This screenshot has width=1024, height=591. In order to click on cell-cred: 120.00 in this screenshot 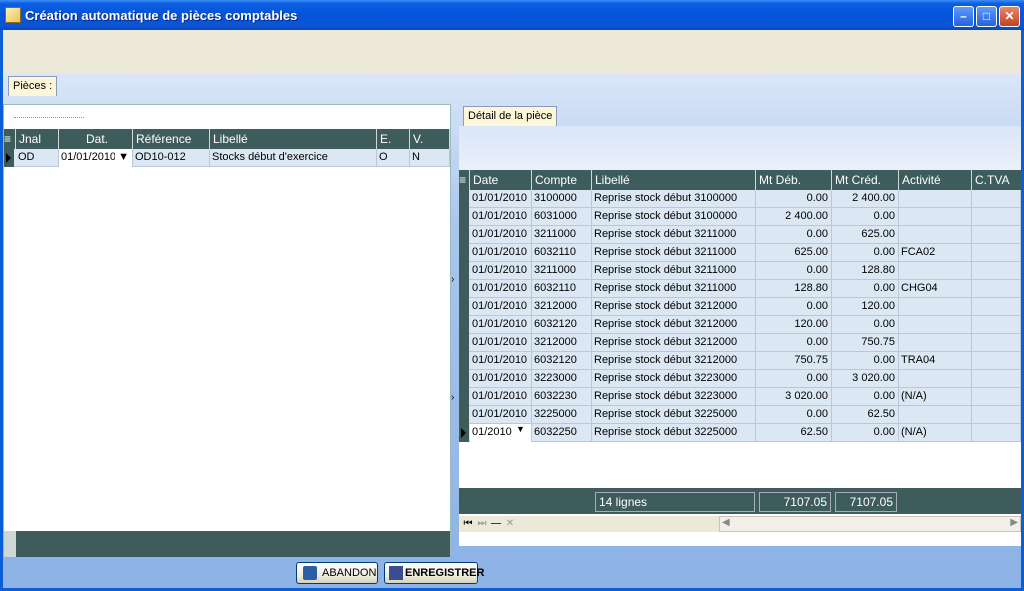, I will do `click(865, 307)`.